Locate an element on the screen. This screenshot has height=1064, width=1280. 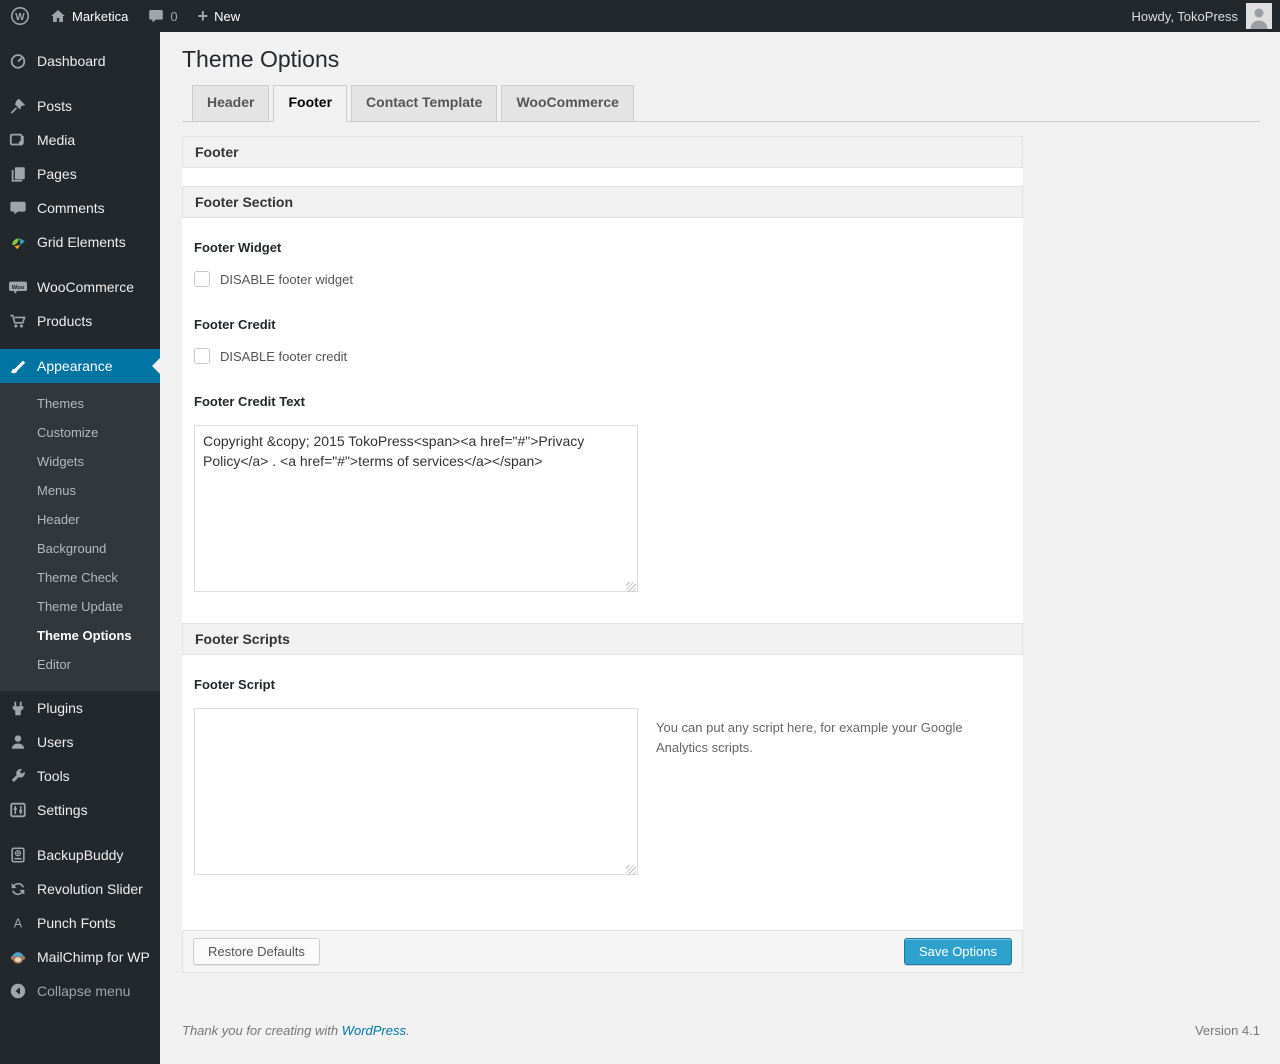
comments-icon is located at coordinates (18, 208).